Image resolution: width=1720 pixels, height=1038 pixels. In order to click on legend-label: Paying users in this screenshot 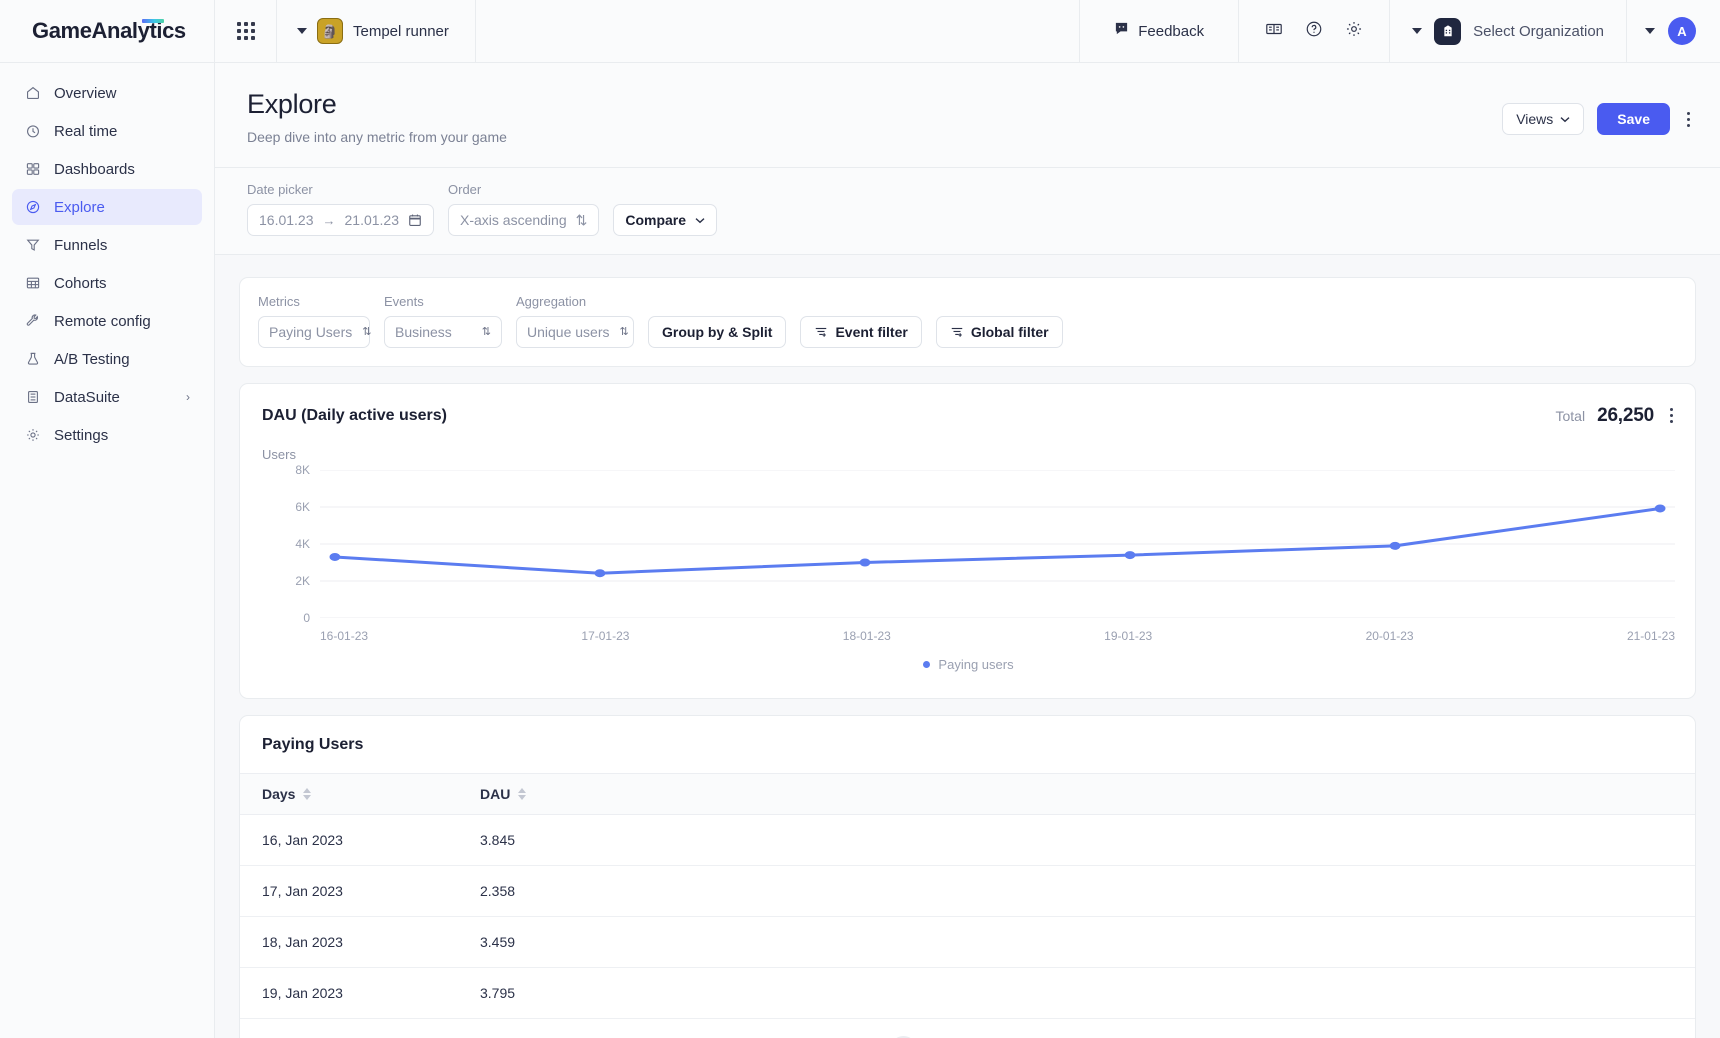, I will do `click(976, 664)`.